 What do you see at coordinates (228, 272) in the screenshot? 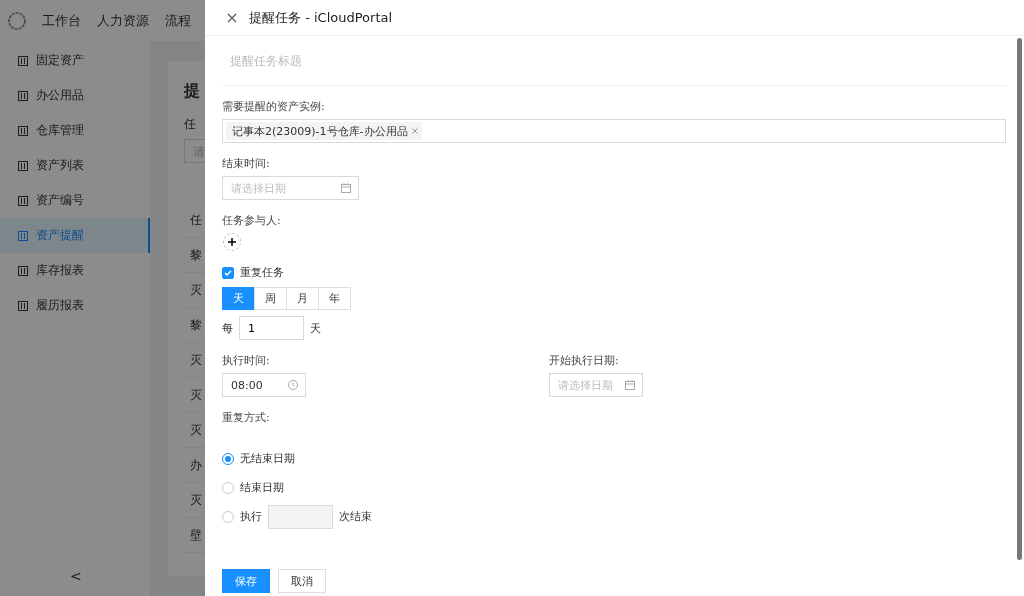
I see `checkbox` at bounding box center [228, 272].